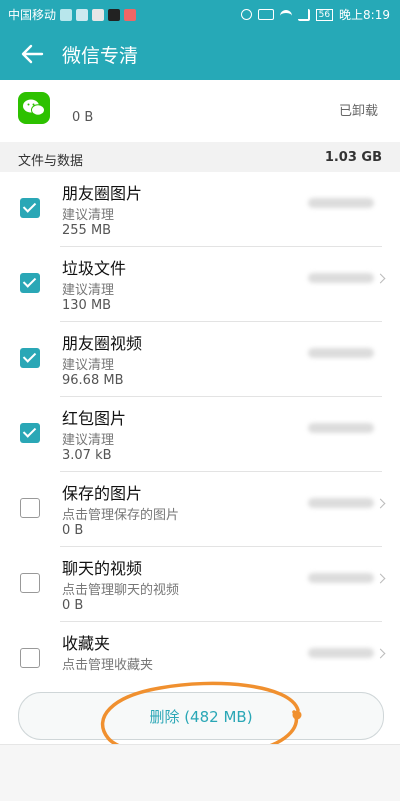  What do you see at coordinates (200, 111) in the screenshot?
I see `app-info: 0 B 已卸载` at bounding box center [200, 111].